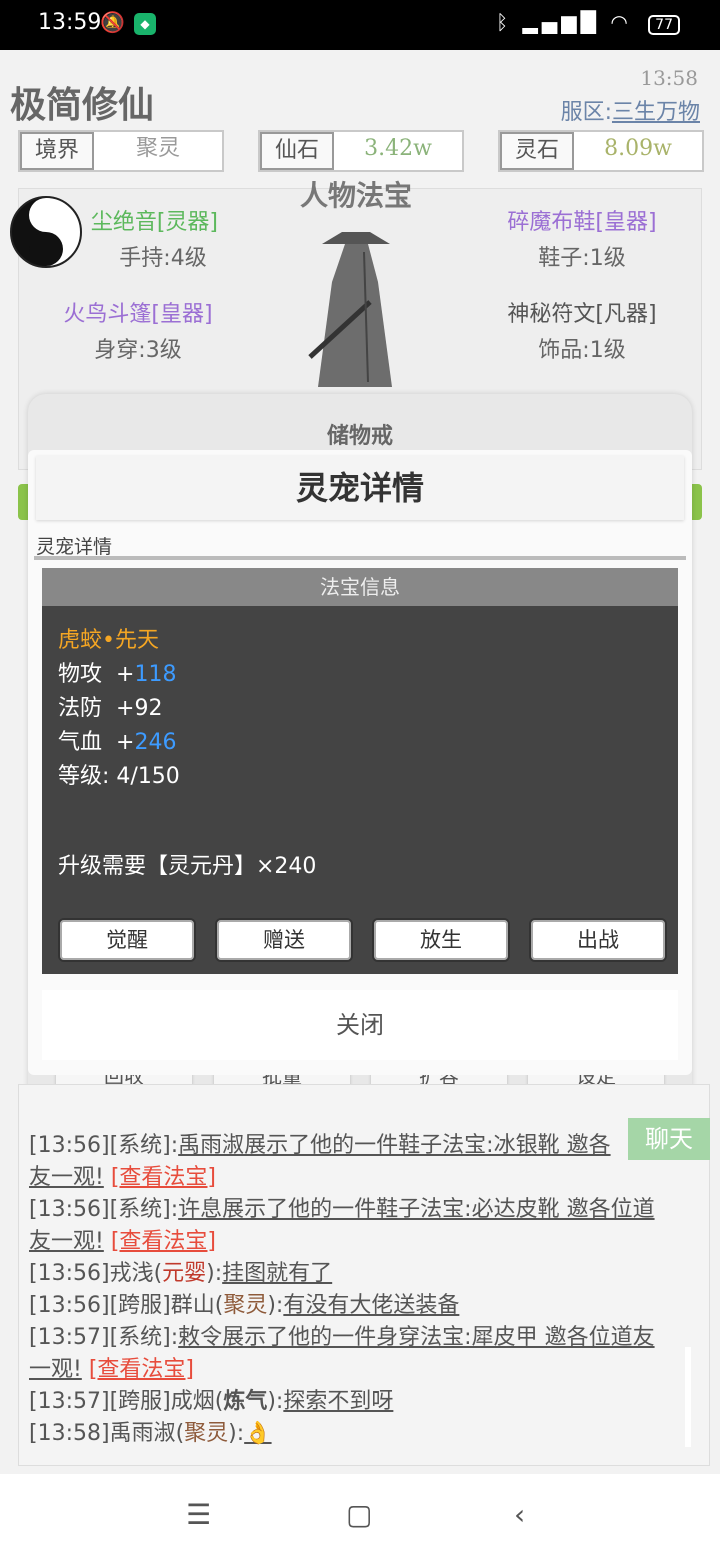 The height and width of the screenshot is (1560, 720). I want to click on wifi-icon: ◠, so click(621, 22).